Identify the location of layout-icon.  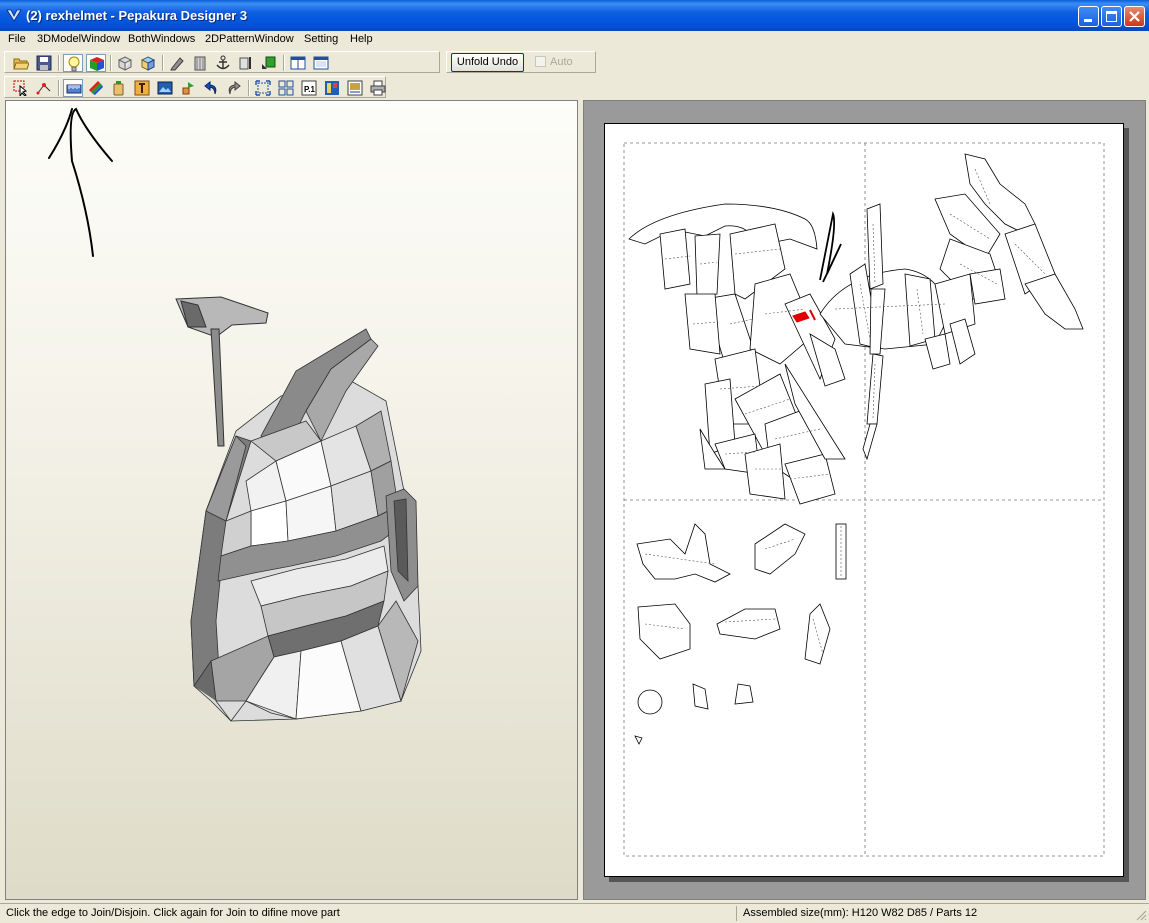
(332, 88).